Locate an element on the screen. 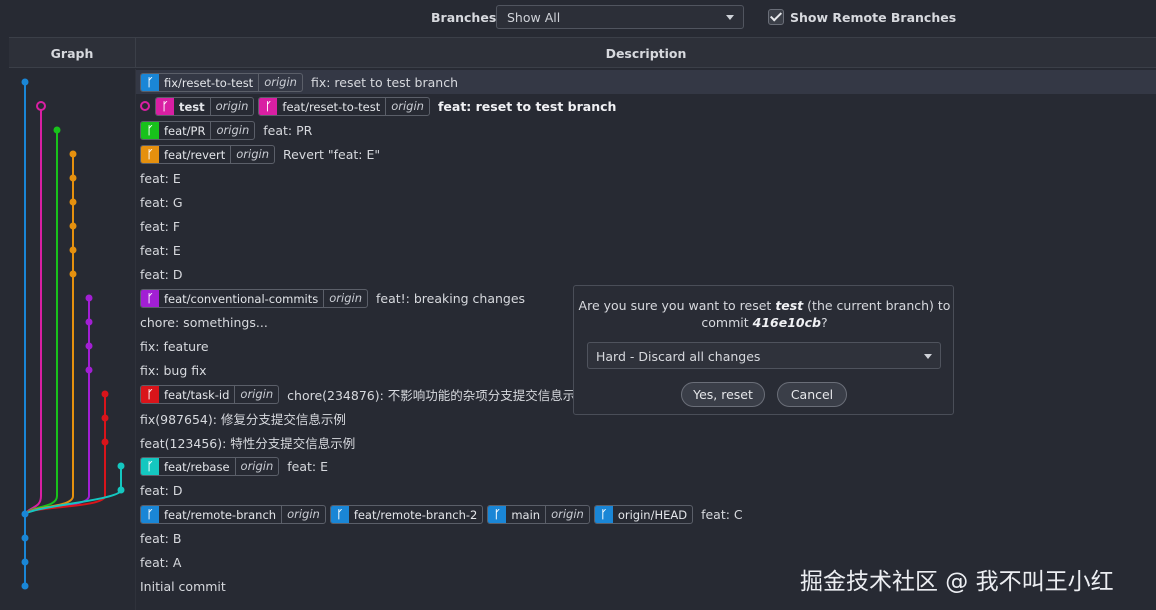 This screenshot has width=1156, height=610. commit-message: feat!: breaking changes is located at coordinates (451, 298).